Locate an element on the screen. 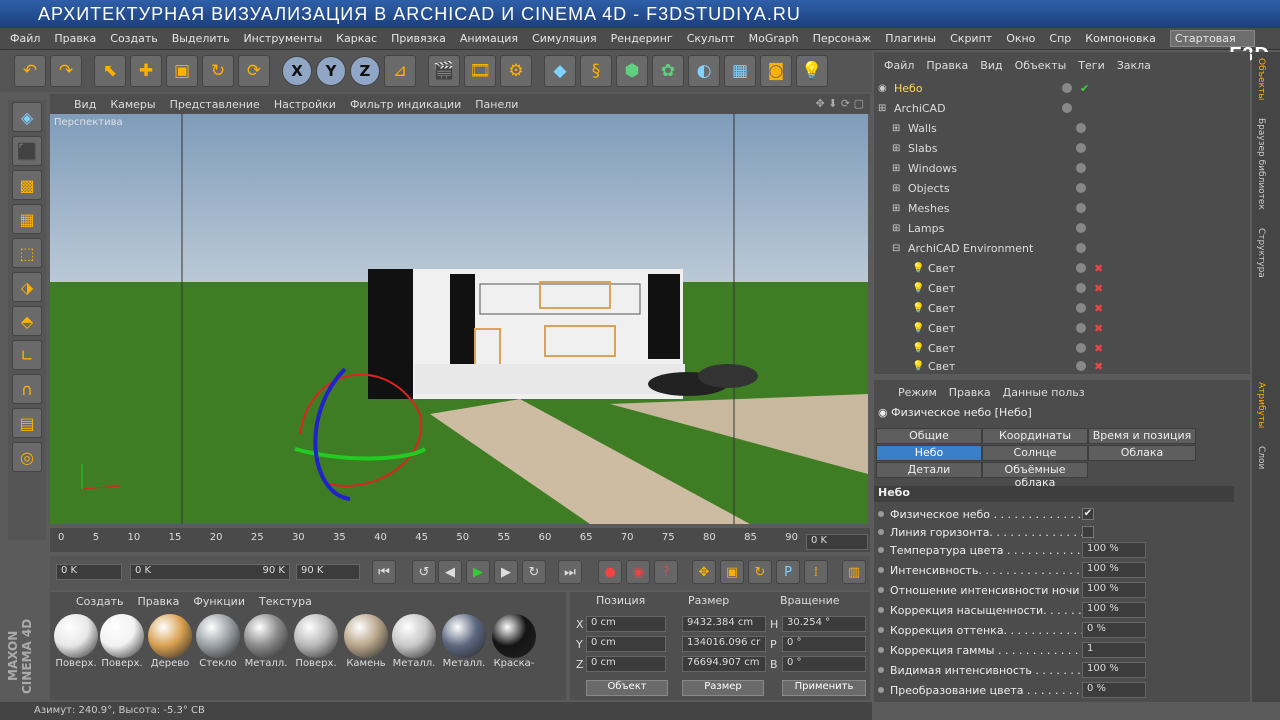 The height and width of the screenshot is (720, 1280). next-frame-icon: ▶ is located at coordinates (506, 572).